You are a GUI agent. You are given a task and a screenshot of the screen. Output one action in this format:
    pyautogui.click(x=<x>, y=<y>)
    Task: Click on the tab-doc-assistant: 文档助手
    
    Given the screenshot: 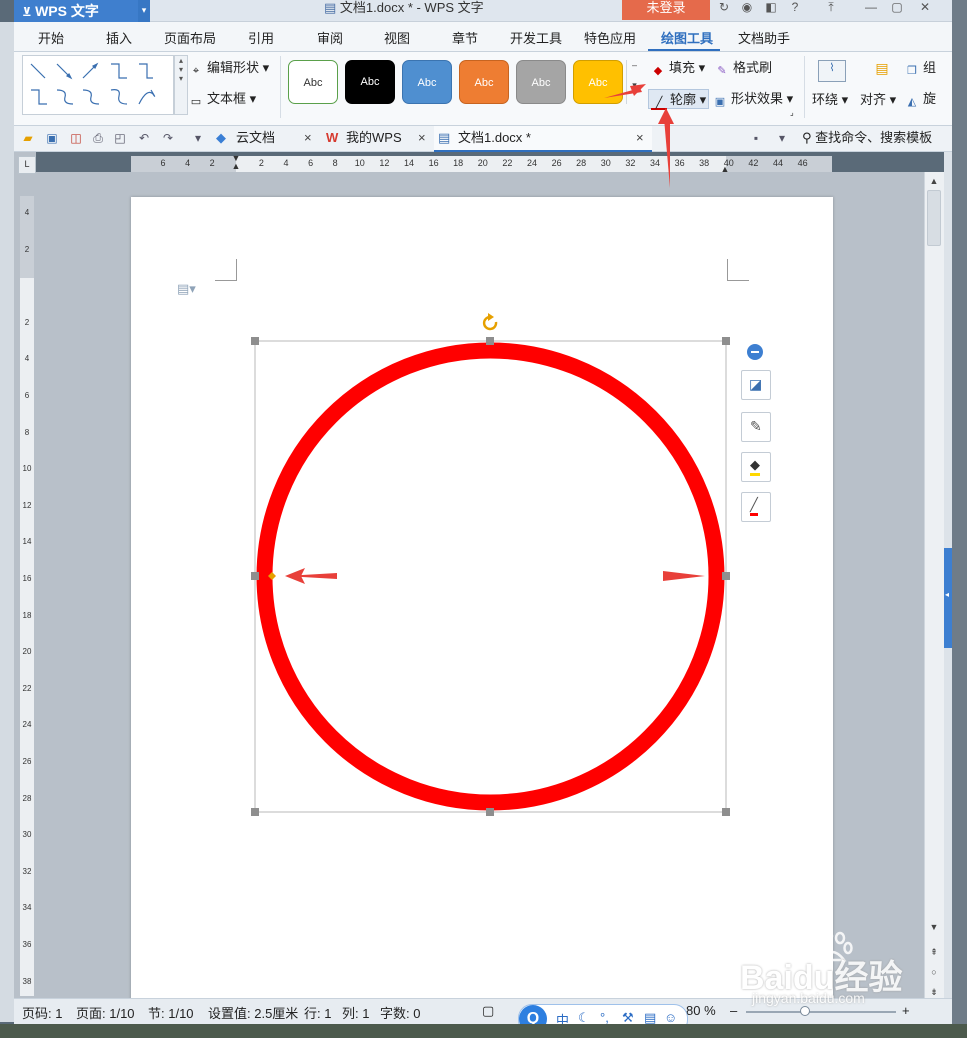 What is the action you would take?
    pyautogui.click(x=764, y=38)
    